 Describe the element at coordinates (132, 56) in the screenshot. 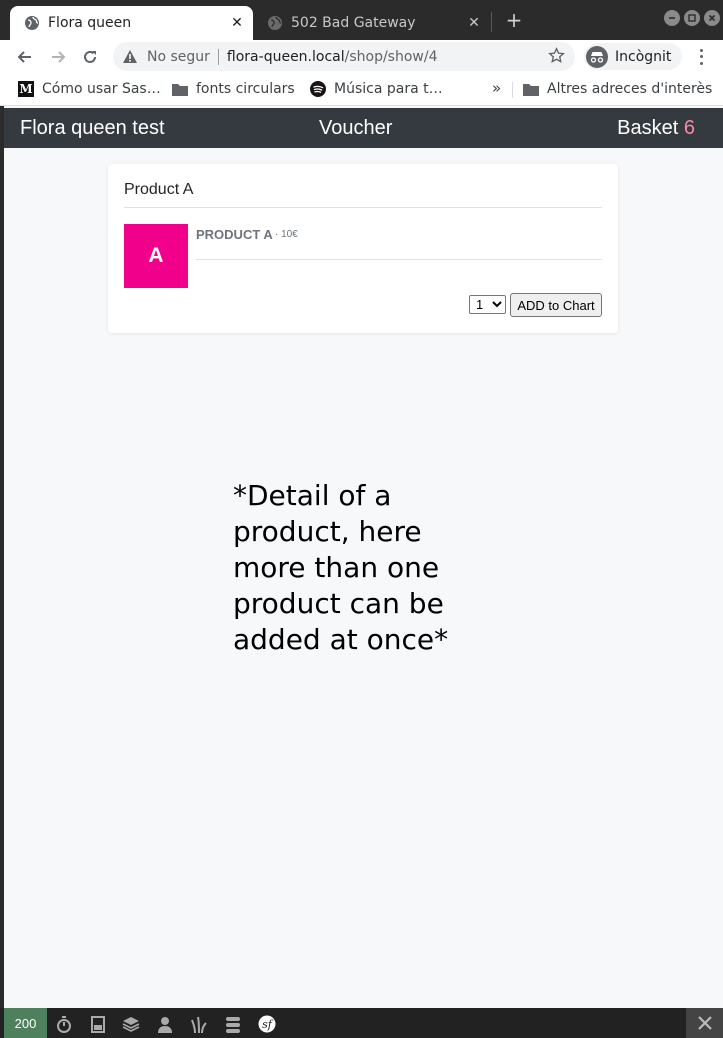

I see `warning-icon` at that location.